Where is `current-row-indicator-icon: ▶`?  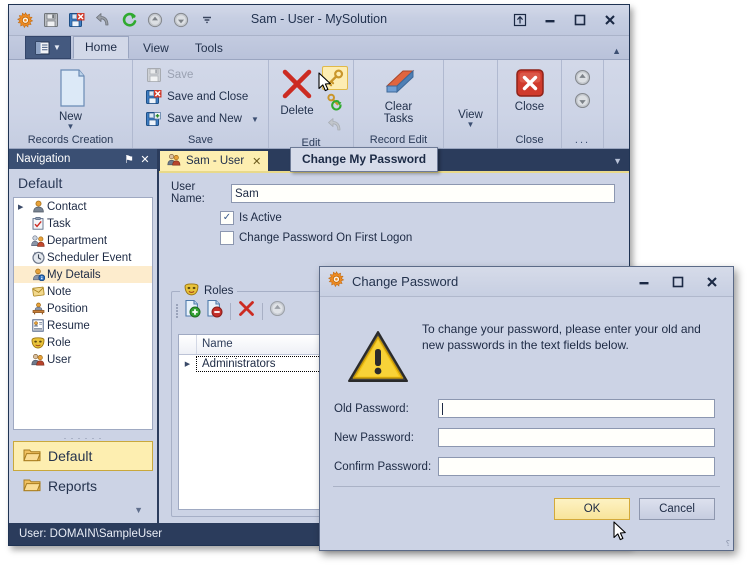 current-row-indicator-icon: ▶ is located at coordinates (187, 364).